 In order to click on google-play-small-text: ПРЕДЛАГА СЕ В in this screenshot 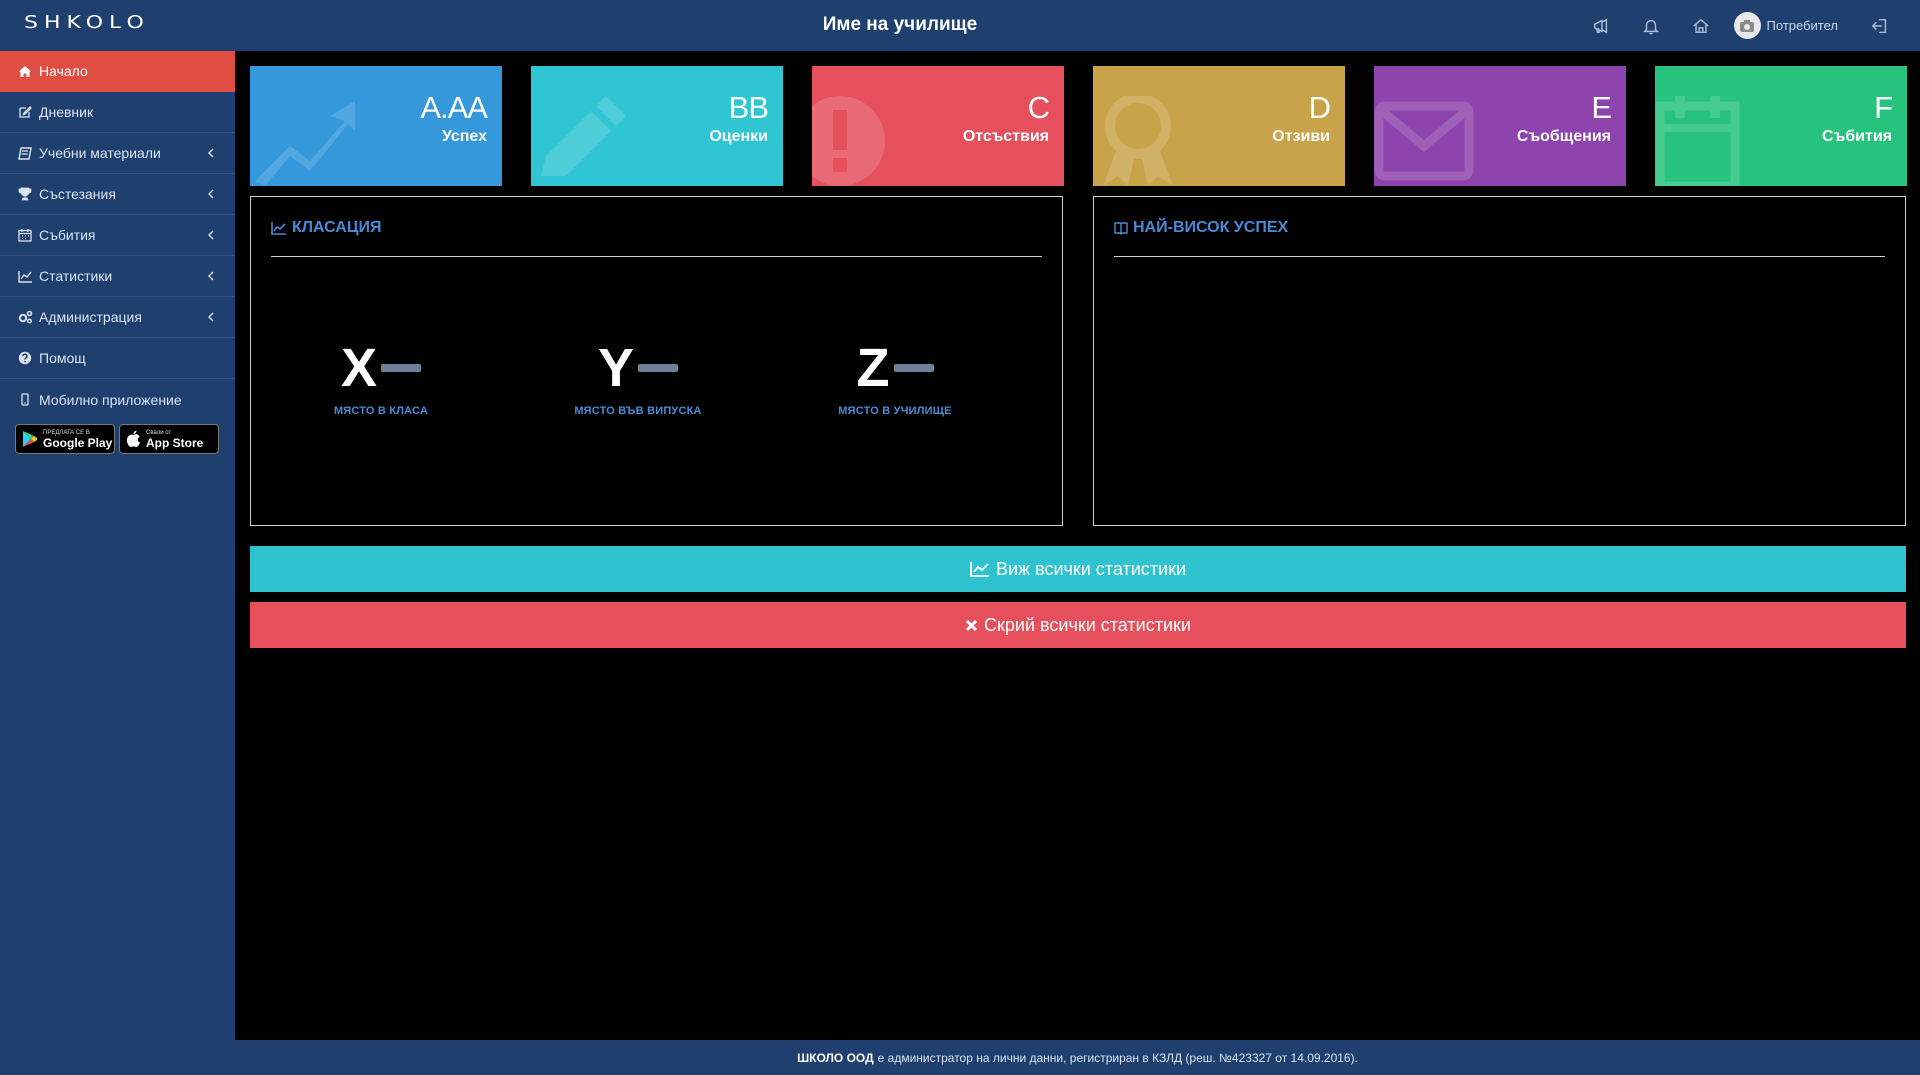, I will do `click(66, 432)`.